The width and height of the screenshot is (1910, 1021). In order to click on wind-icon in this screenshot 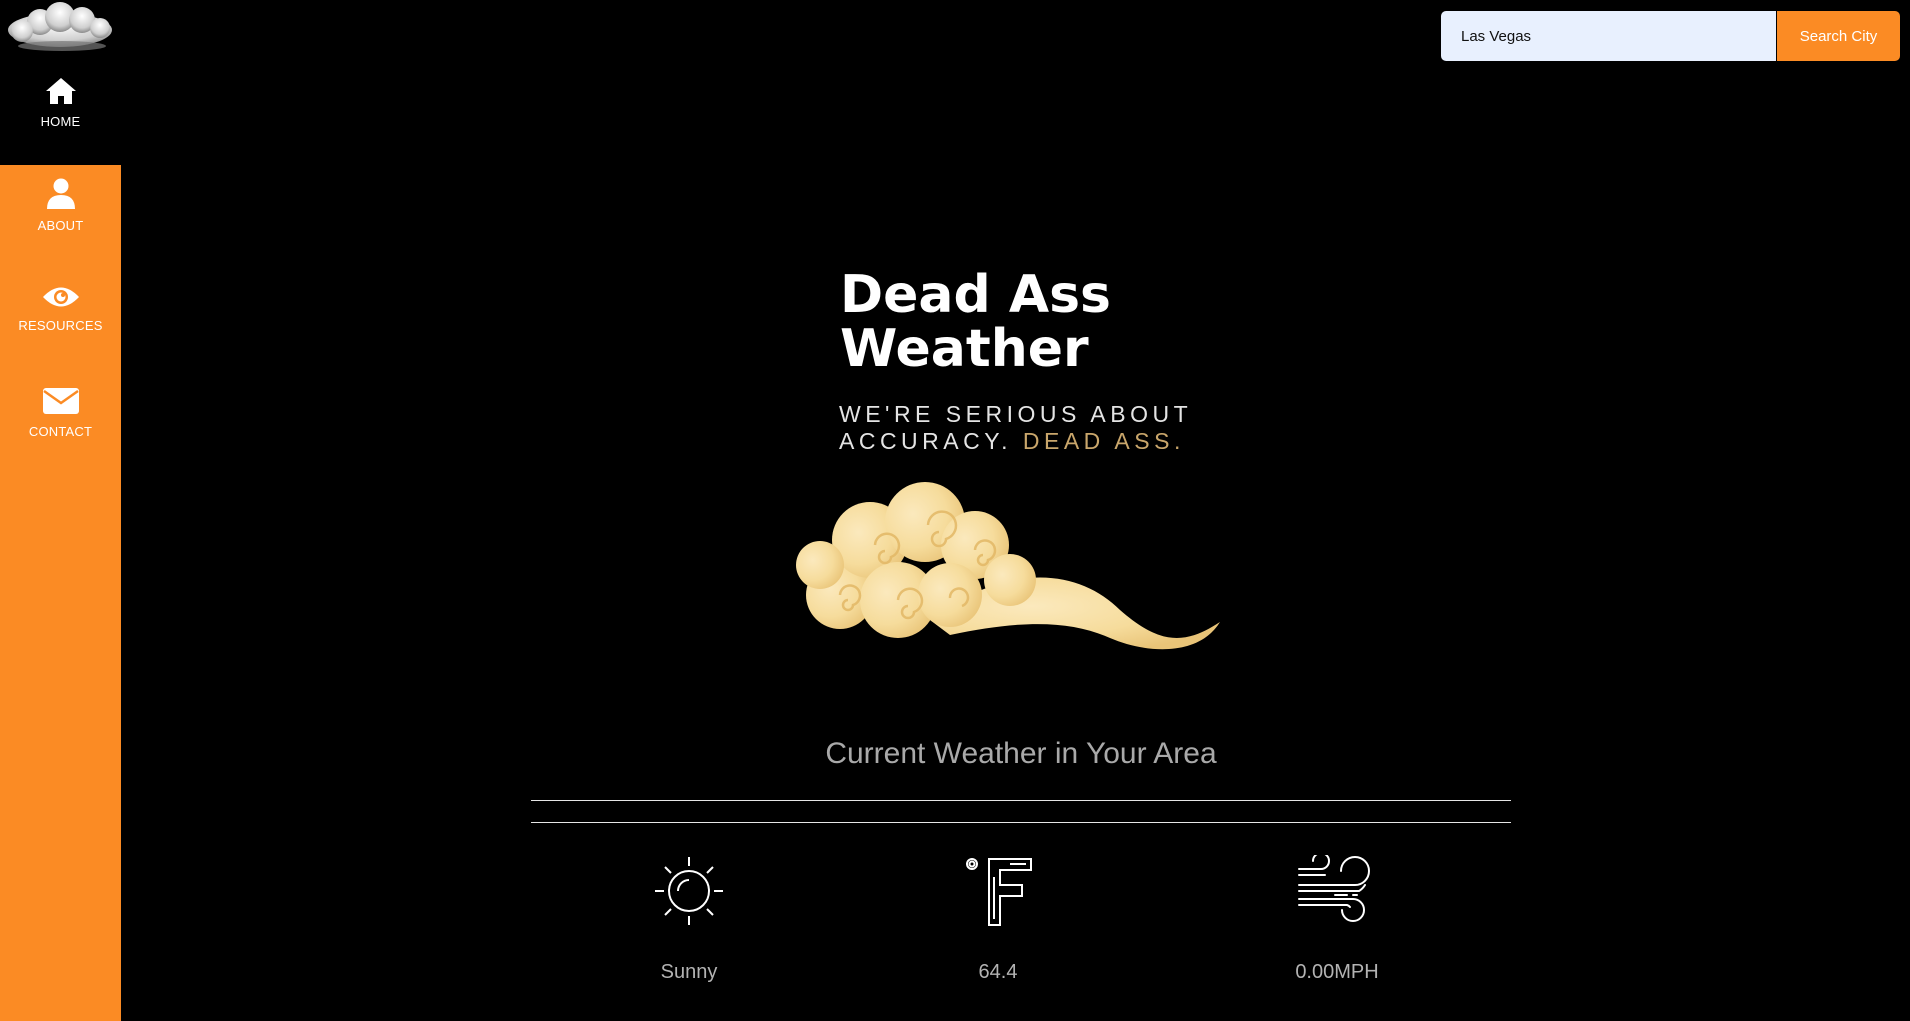, I will do `click(1334, 888)`.